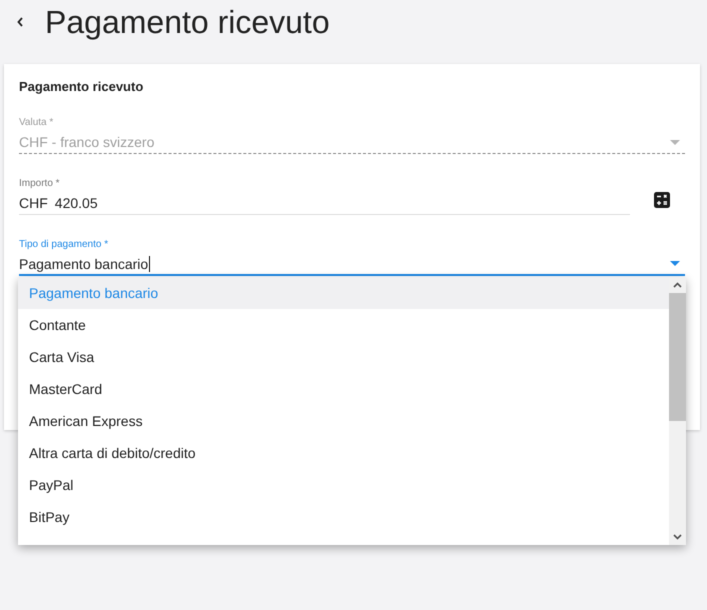 This screenshot has height=610, width=707. Describe the element at coordinates (36, 123) in the screenshot. I see `field-label: Valuta *` at that location.